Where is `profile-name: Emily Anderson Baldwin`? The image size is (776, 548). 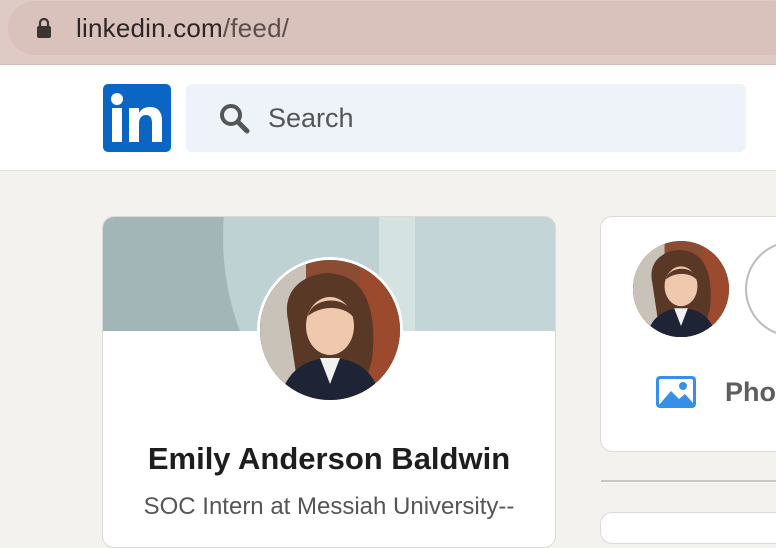 profile-name: Emily Anderson Baldwin is located at coordinates (329, 459).